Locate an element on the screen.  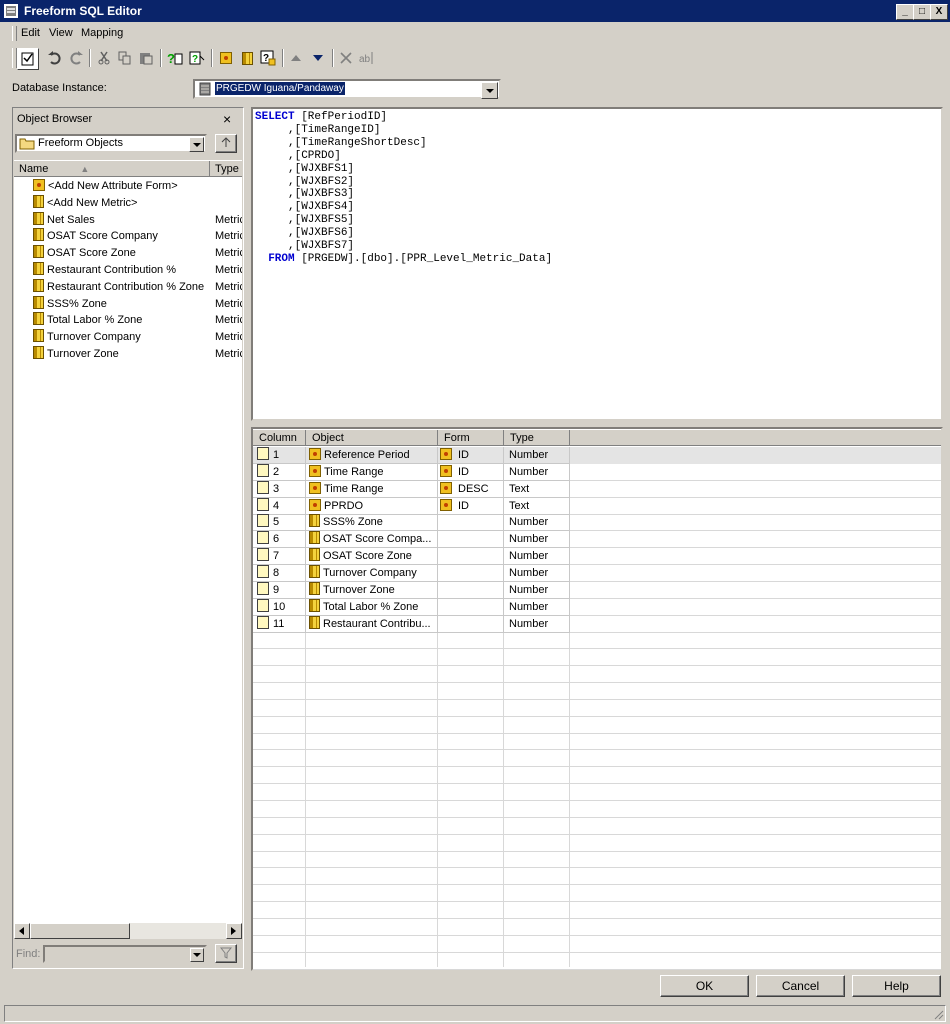
table-row: 1 Reference Period ID Number is located at coordinates (597, 455).